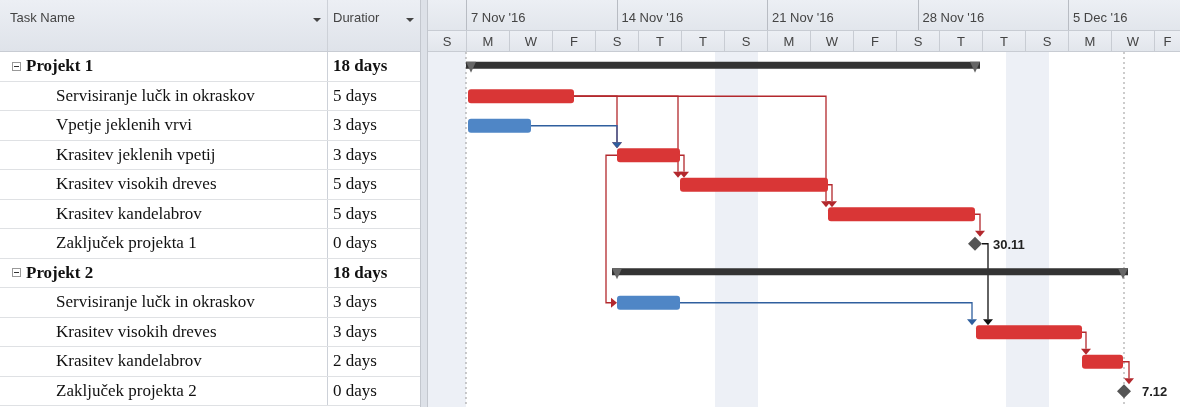 The image size is (1180, 407). Describe the element at coordinates (374, 25) in the screenshot. I see `column-header: Duratior` at that location.